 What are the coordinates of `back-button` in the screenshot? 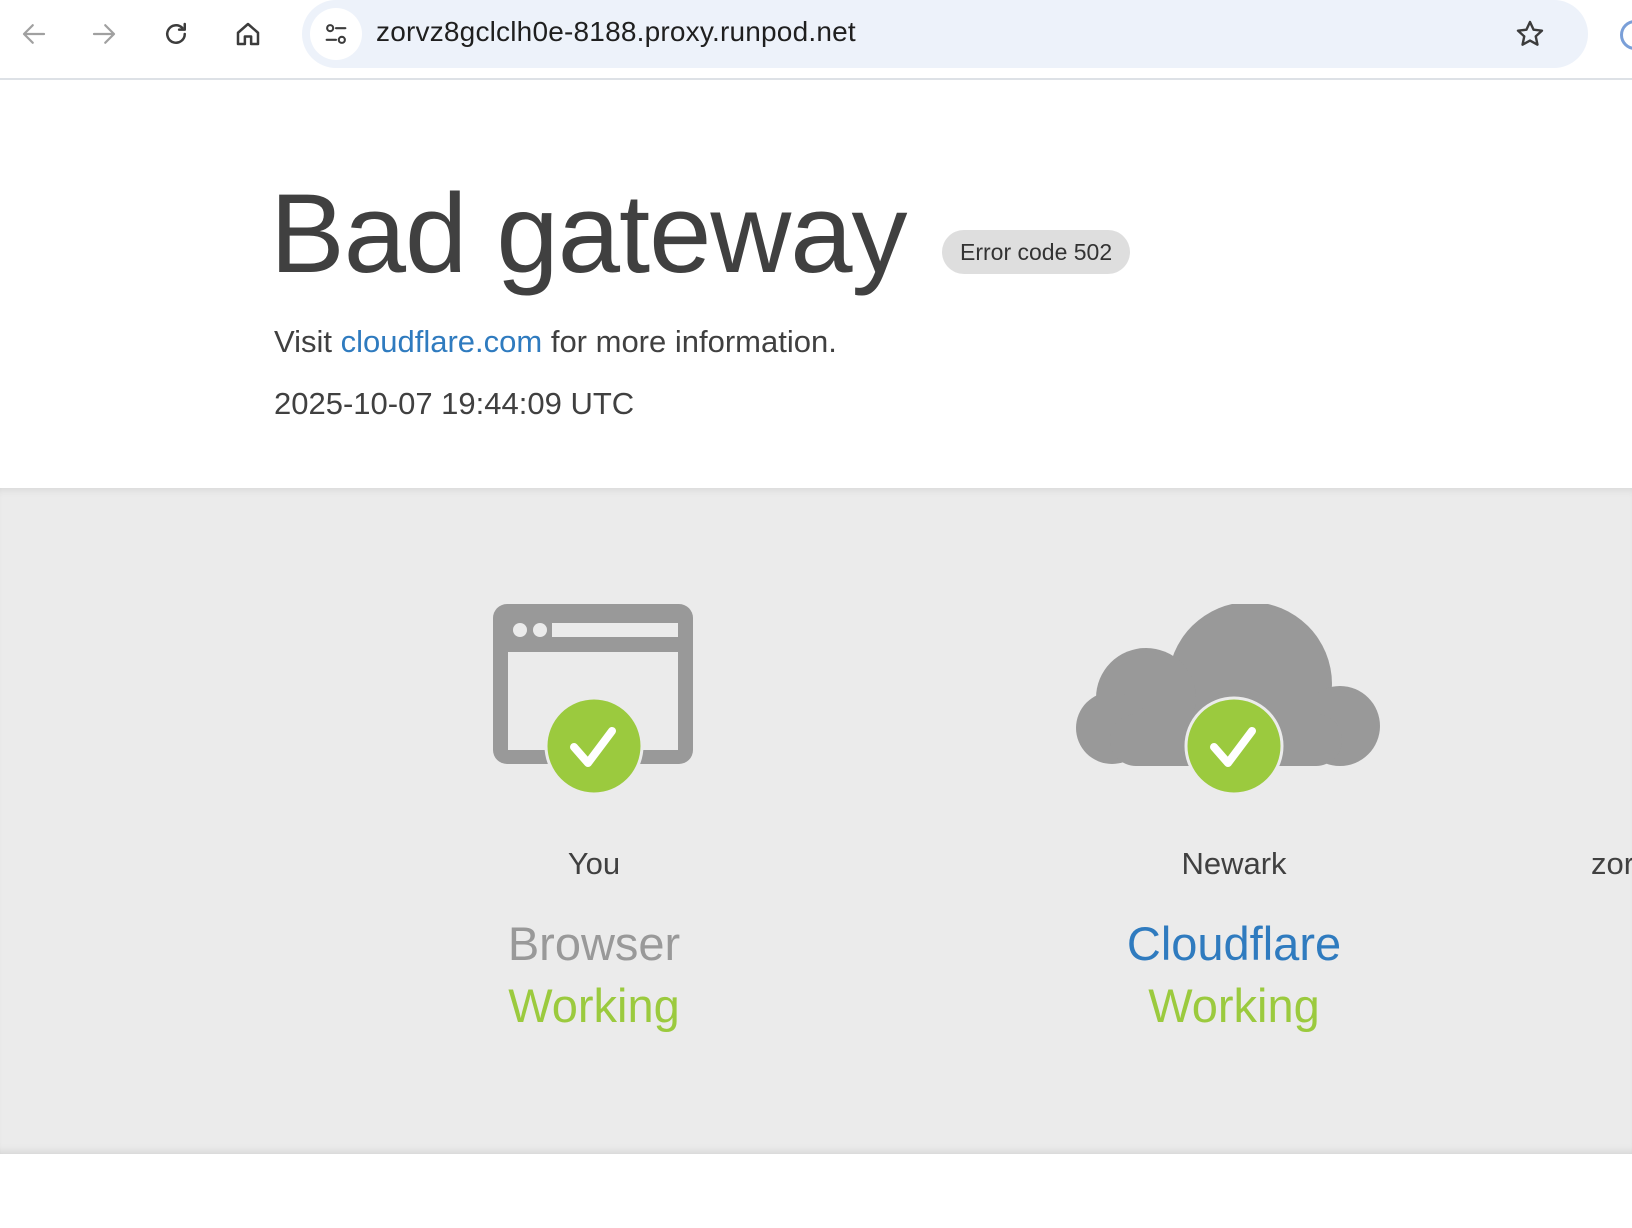 It's located at (34, 34).